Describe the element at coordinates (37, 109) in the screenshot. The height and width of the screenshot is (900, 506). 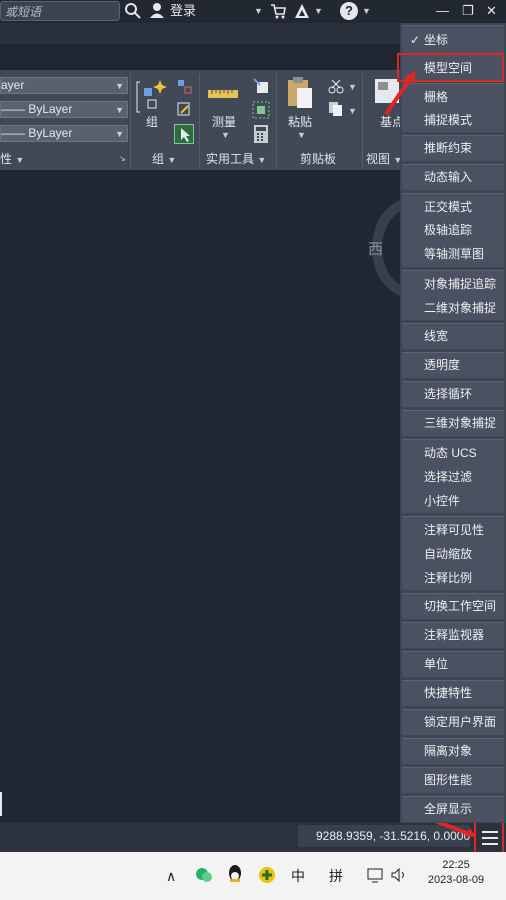
I see `linetype-select-value: —— ByLayer` at that location.